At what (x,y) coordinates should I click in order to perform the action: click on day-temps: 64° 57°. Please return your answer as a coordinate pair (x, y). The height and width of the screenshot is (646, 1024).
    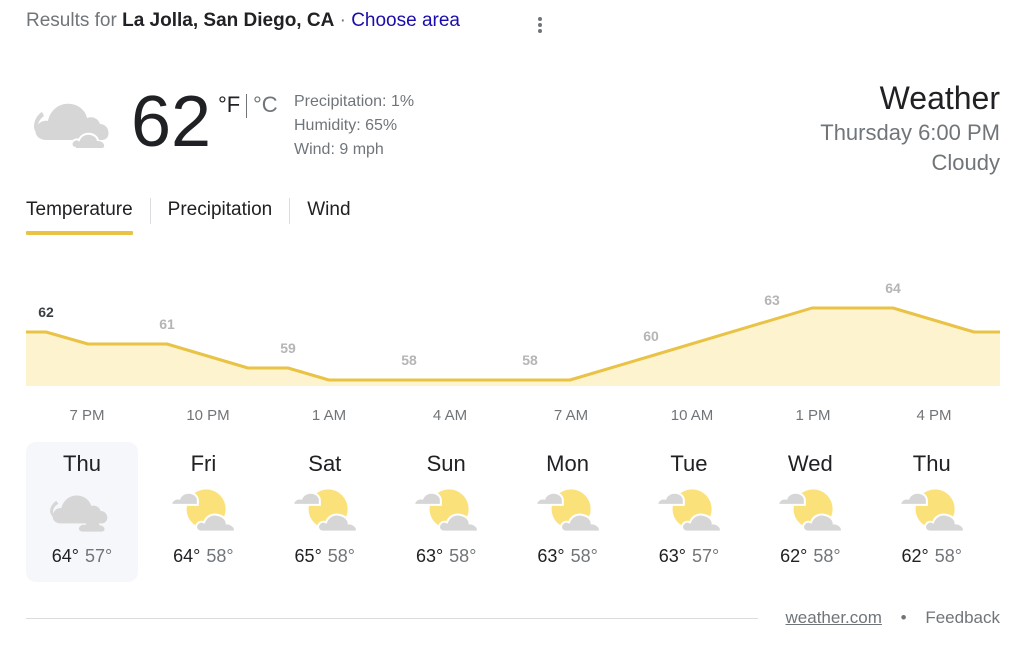
    Looking at the image, I should click on (82, 556).